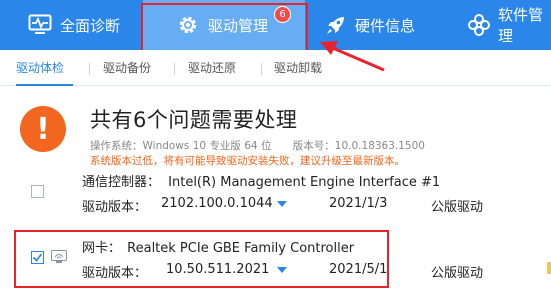 This screenshot has width=551, height=294. I want to click on tab-driver-checkup: 驱动体检, so click(44, 68).